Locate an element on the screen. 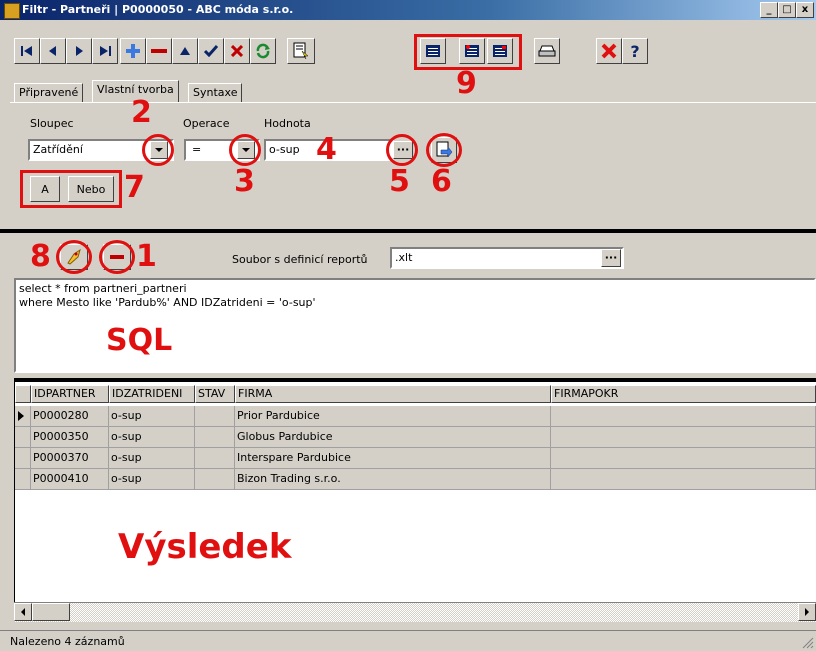 This screenshot has width=816, height=651. arrow-right-icon is located at coordinates (807, 612).